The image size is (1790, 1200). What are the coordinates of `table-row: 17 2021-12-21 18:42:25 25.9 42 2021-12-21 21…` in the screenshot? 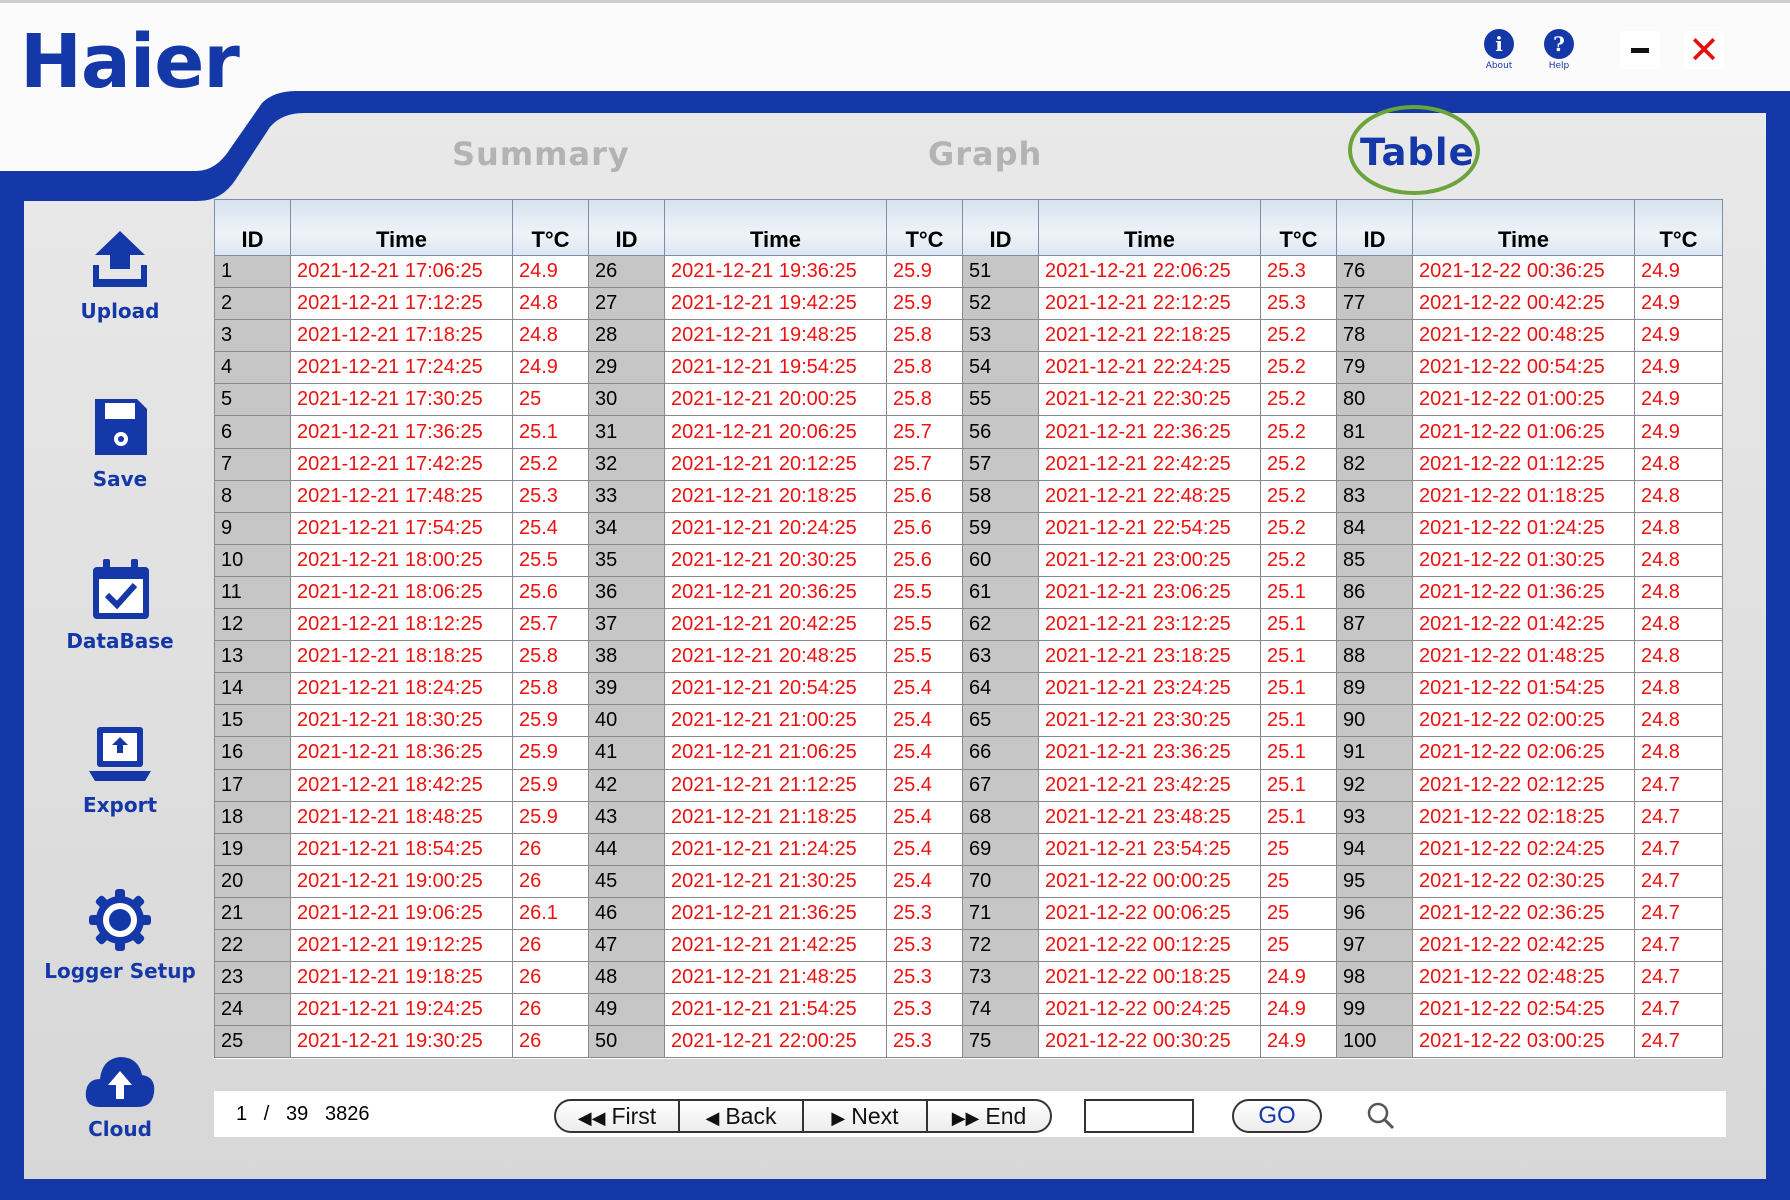 It's located at (968, 785).